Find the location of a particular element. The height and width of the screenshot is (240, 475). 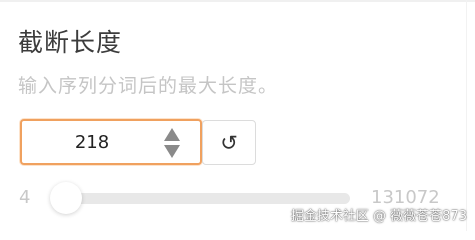

quantity-stepper is located at coordinates (172, 143).